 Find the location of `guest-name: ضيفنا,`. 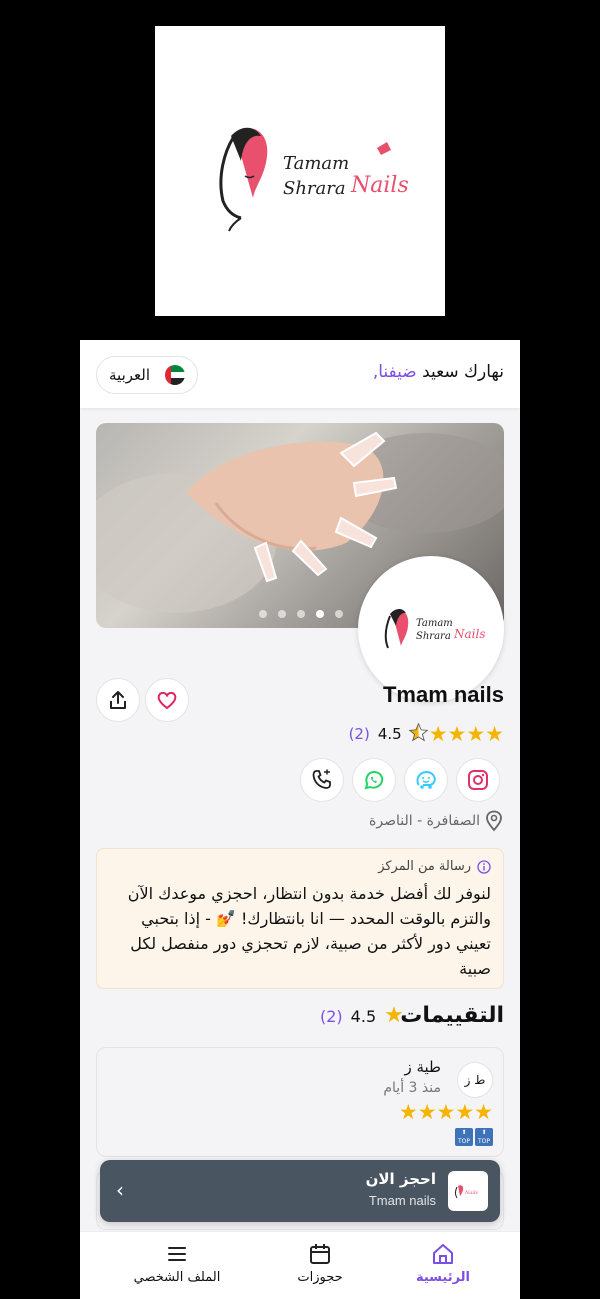

guest-name: ضيفنا, is located at coordinates (394, 372).